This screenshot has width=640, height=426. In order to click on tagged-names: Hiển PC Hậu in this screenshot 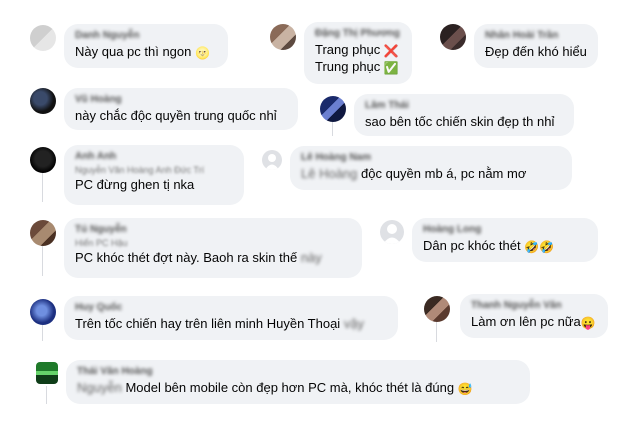, I will do `click(101, 243)`.